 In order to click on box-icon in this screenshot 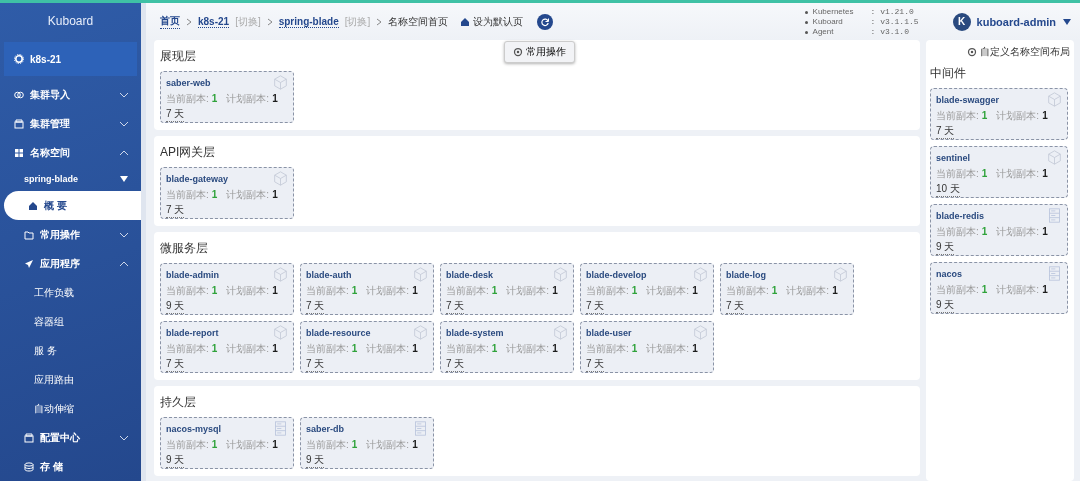, I will do `click(19, 123)`.